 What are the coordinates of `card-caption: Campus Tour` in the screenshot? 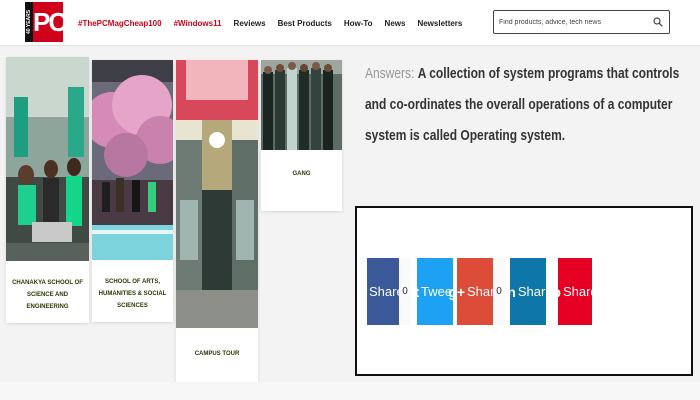 It's located at (217, 354).